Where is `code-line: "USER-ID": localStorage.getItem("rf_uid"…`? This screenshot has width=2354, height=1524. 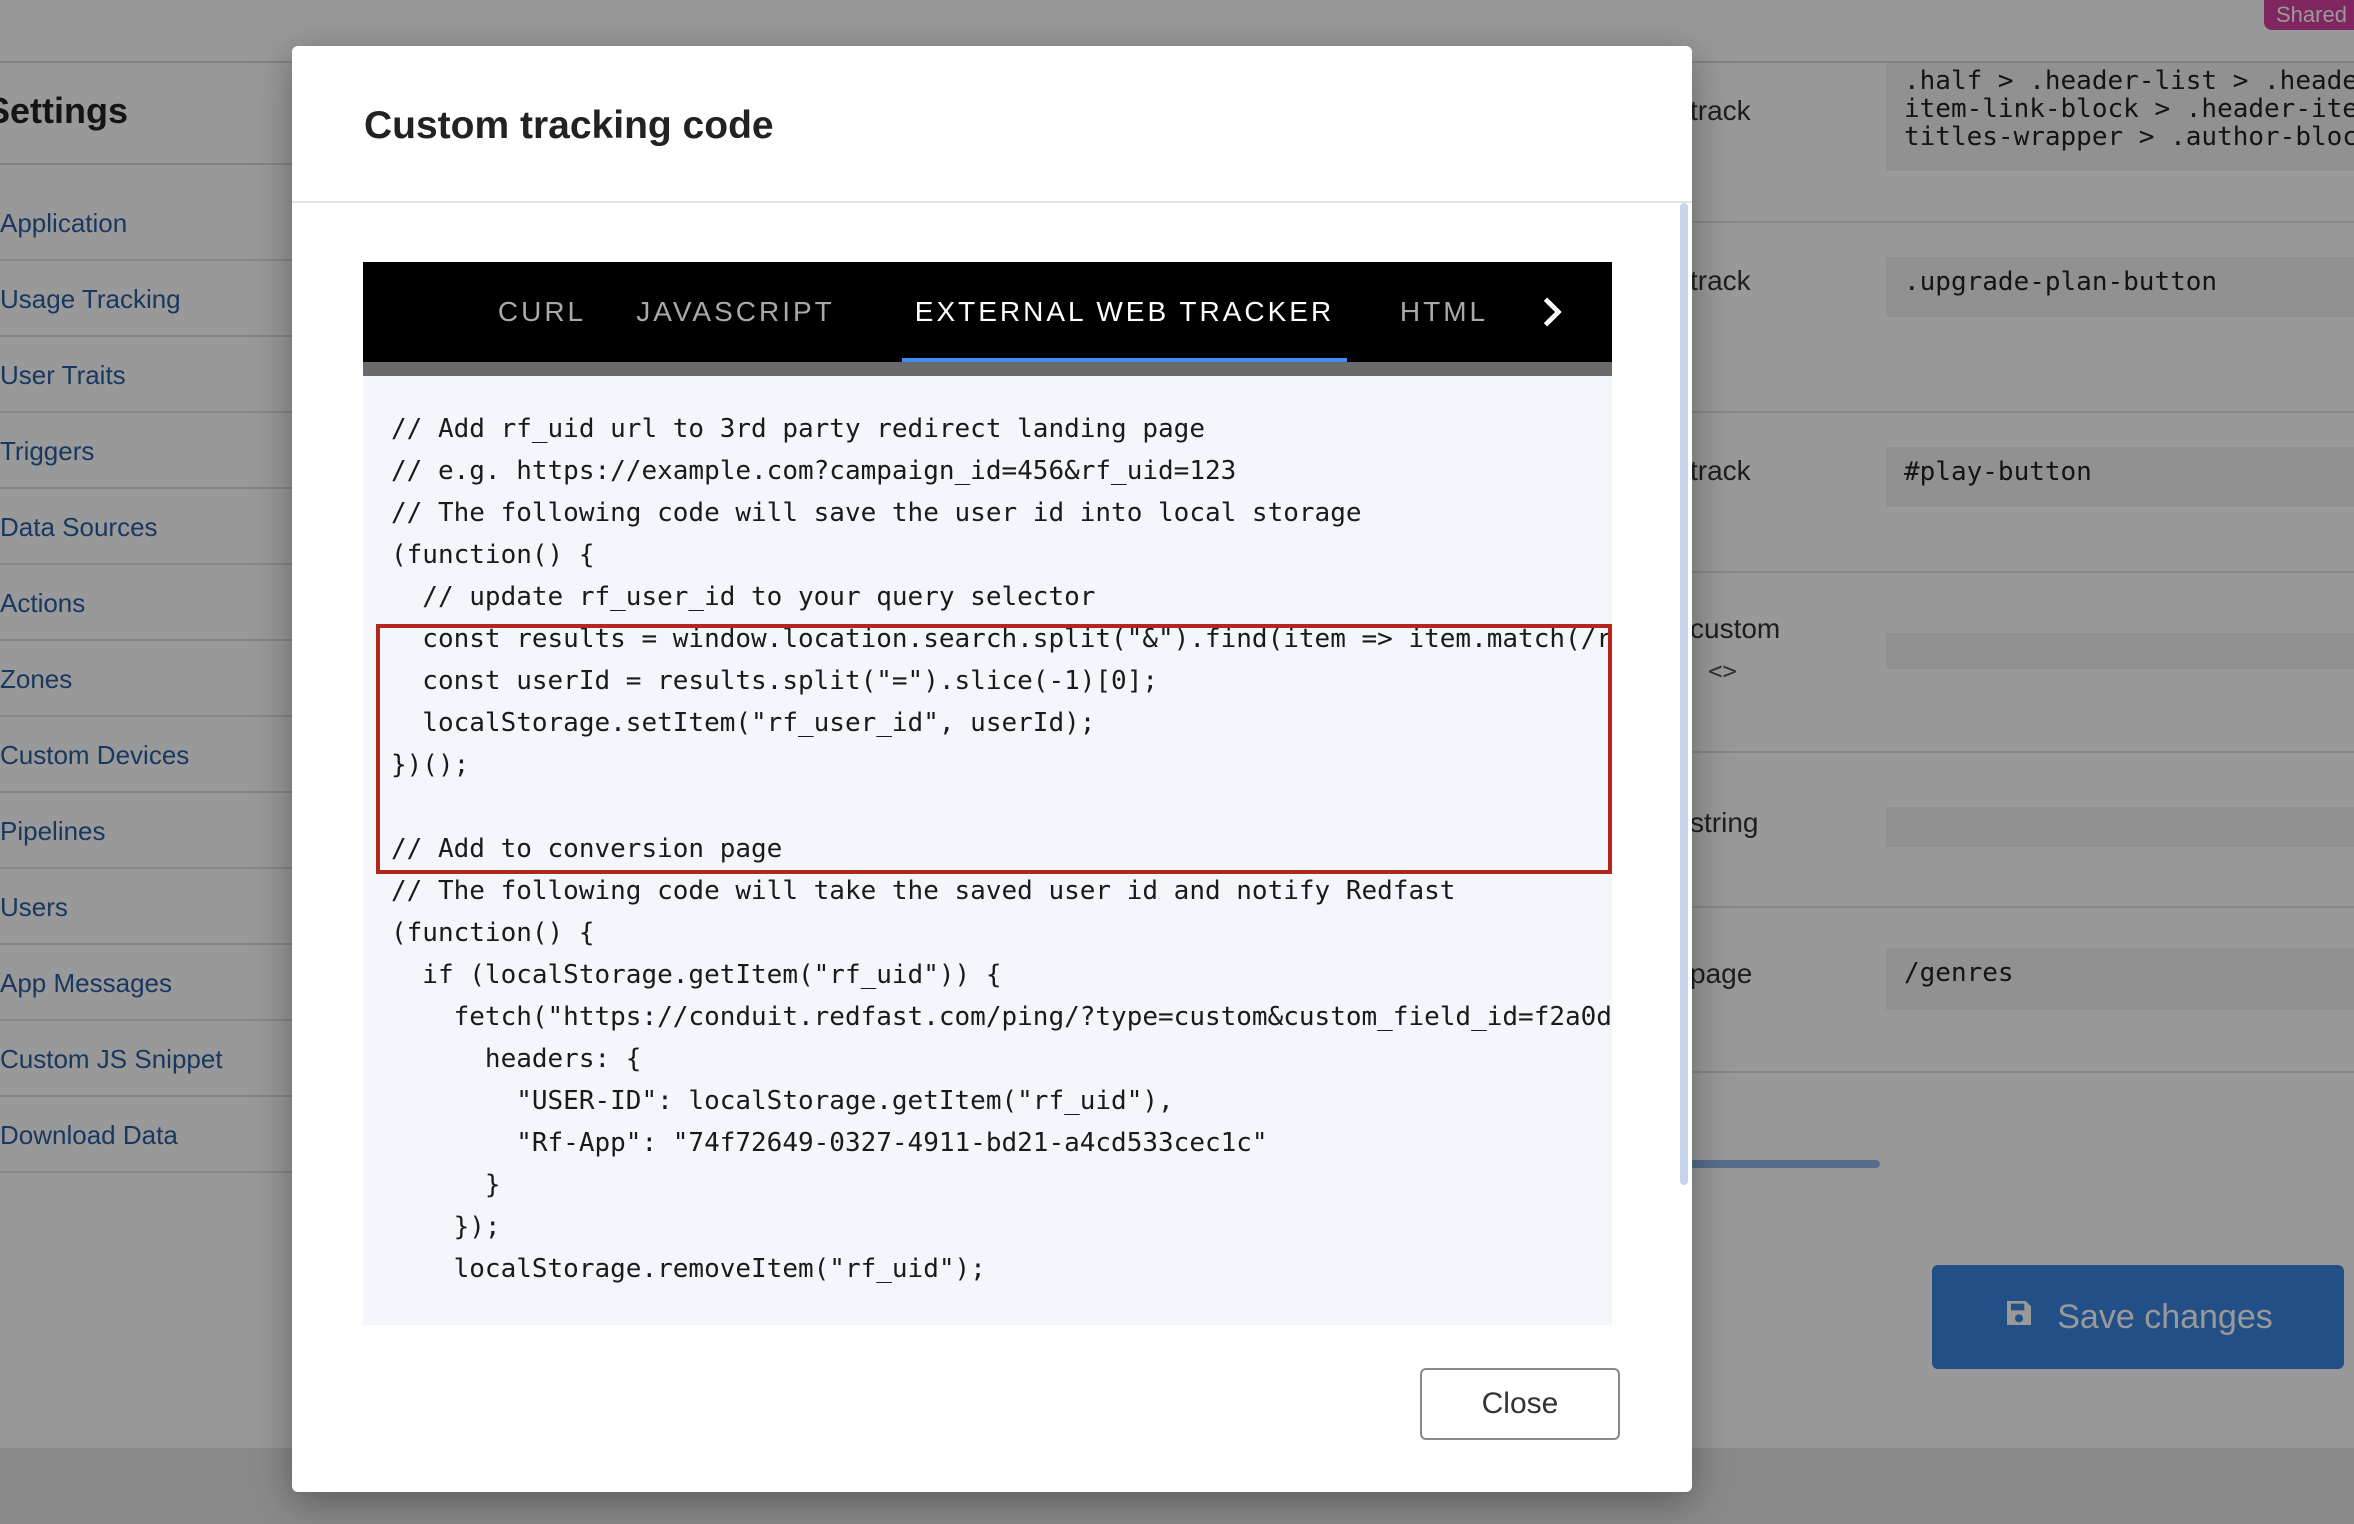
code-line: "USER-ID": localStorage.getItem("rf_uid"… is located at coordinates (782, 1101).